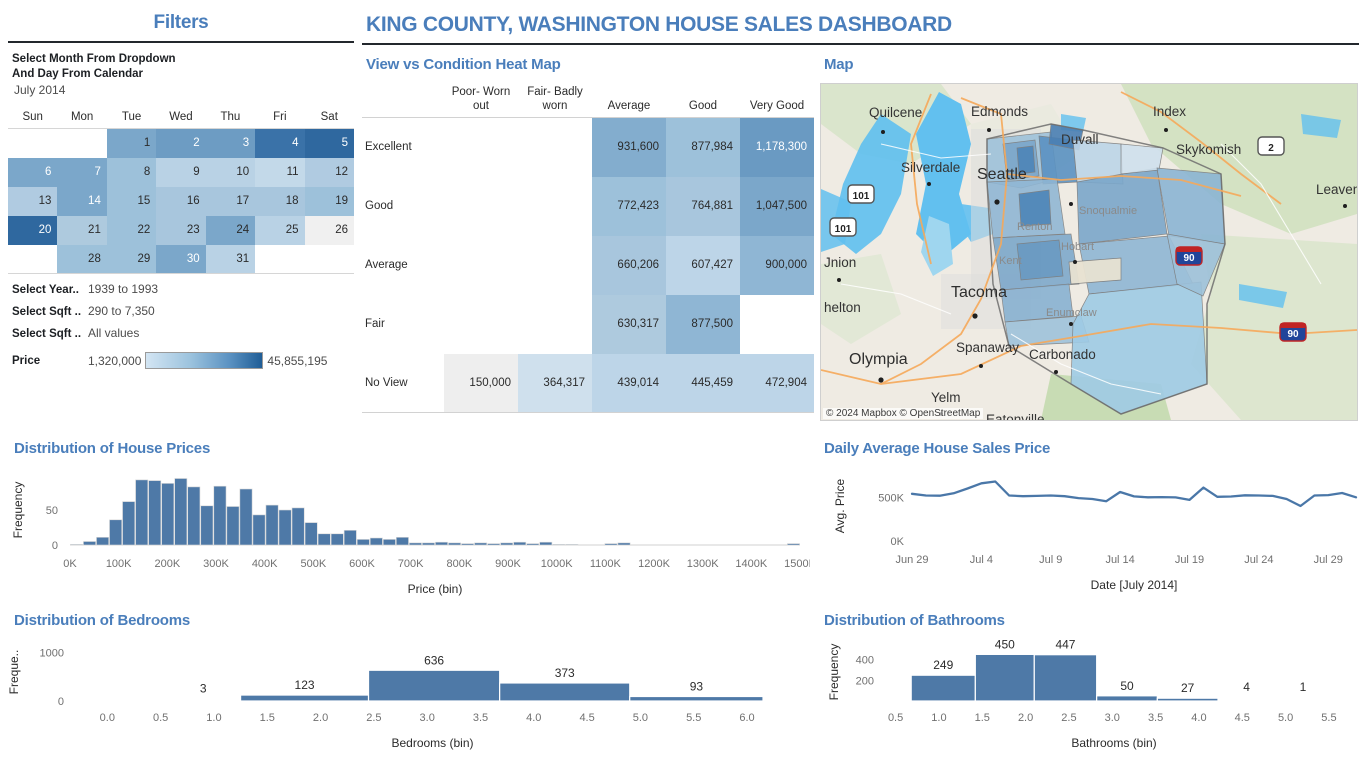 Image resolution: width=1365 pixels, height=767 pixels. I want to click on heatmap-cell-4-2: 439,014, so click(629, 383).